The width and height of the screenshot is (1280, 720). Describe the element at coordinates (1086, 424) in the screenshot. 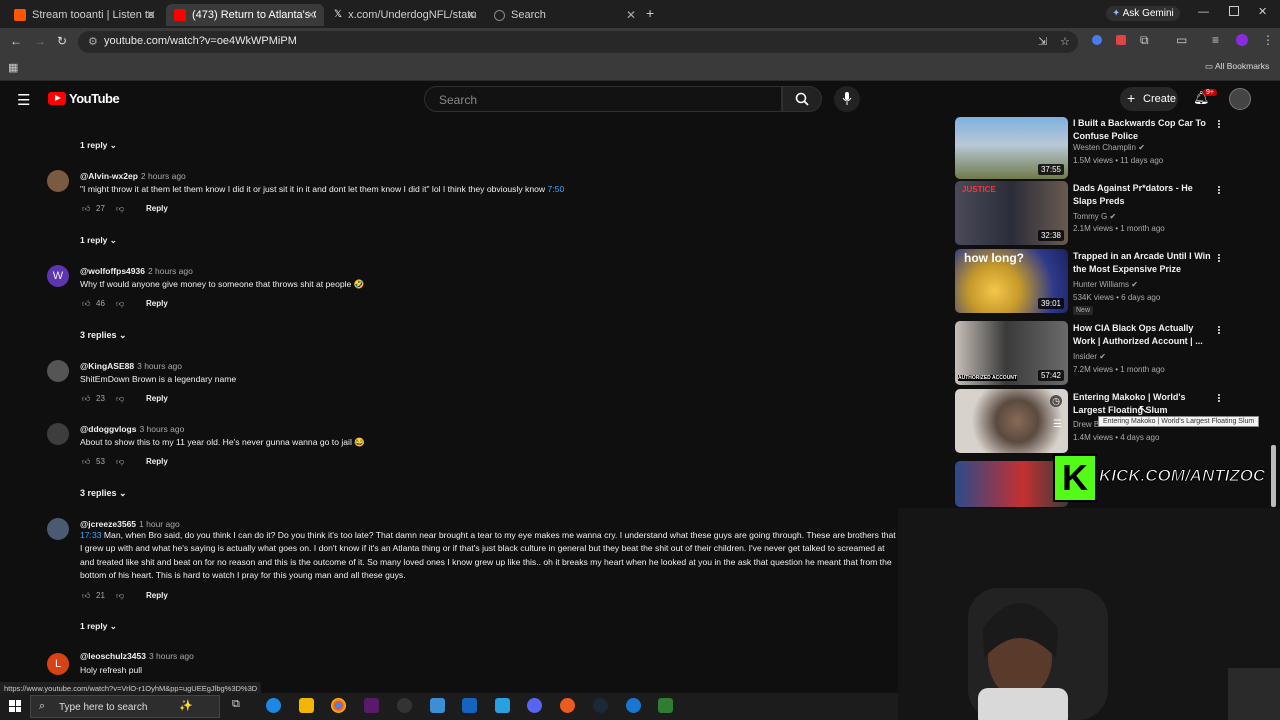

I see `video-channel: Drew B` at that location.